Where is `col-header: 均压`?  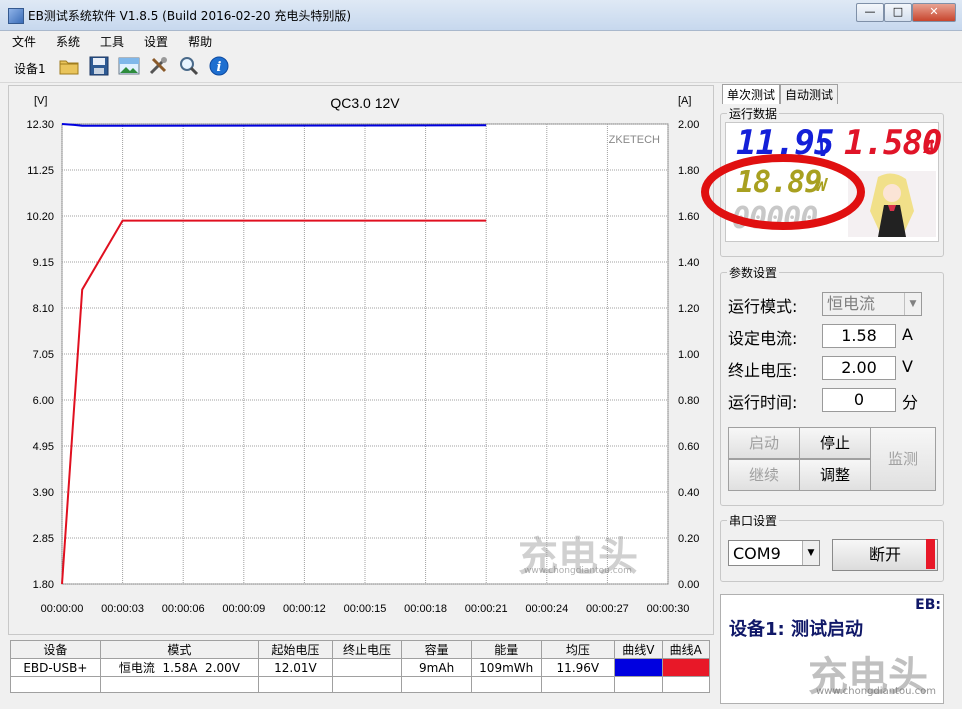
col-header: 均压 is located at coordinates (578, 649).